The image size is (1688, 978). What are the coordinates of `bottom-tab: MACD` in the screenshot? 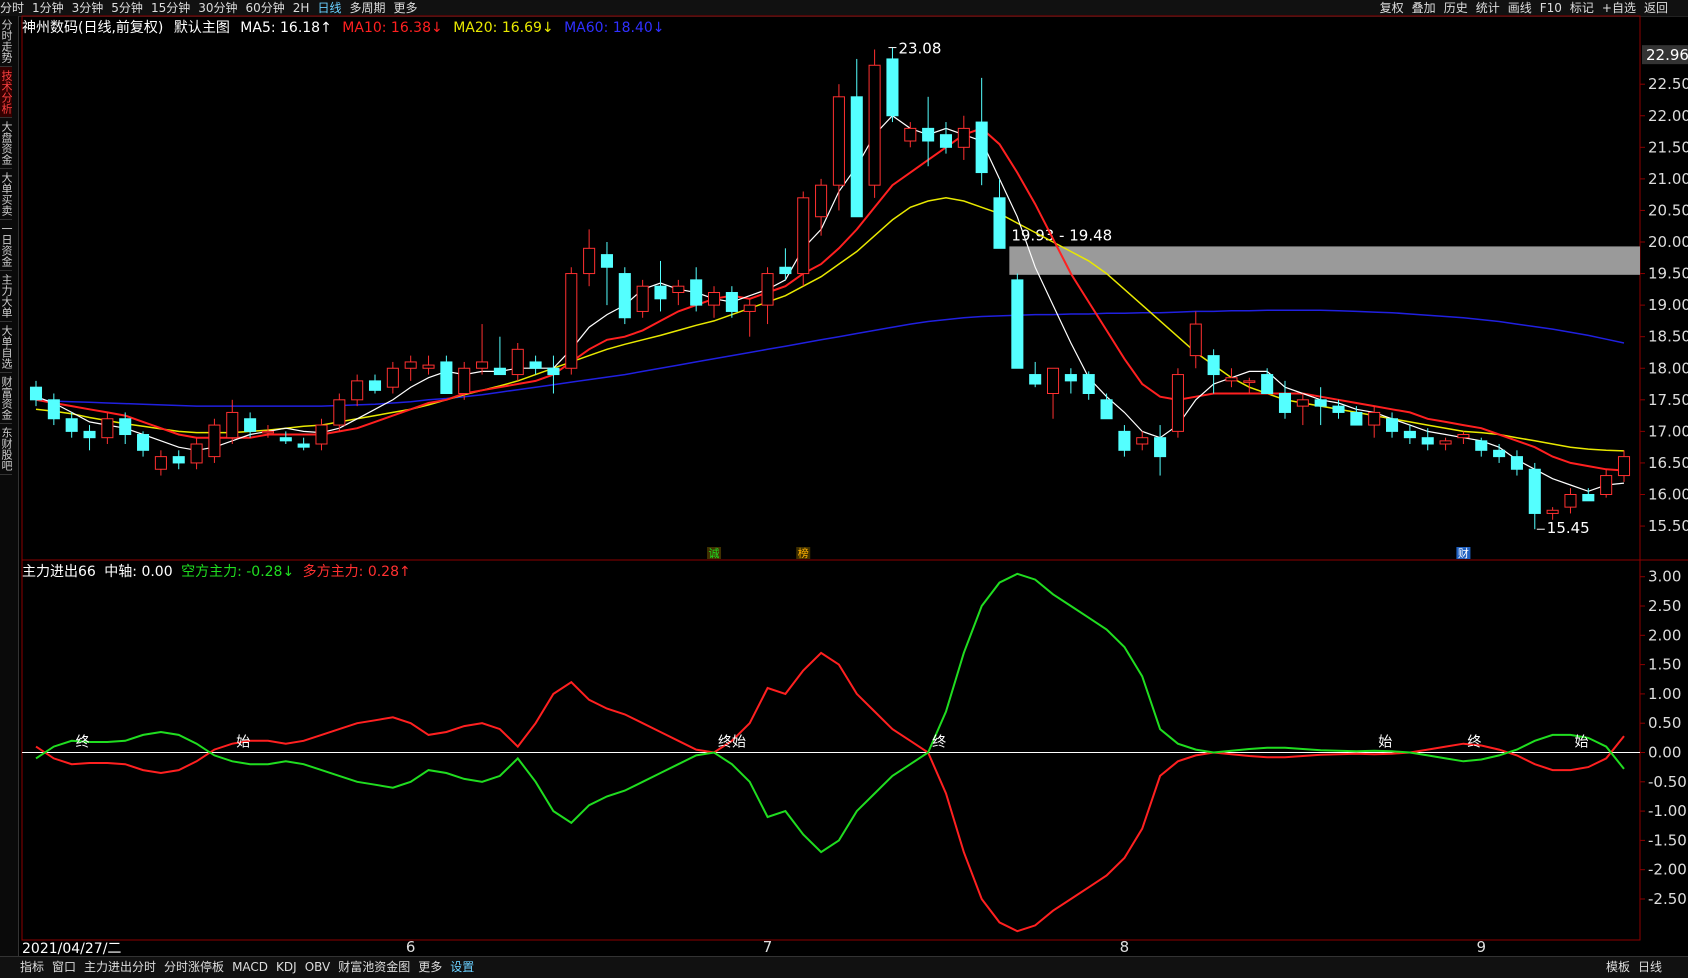 It's located at (250, 967).